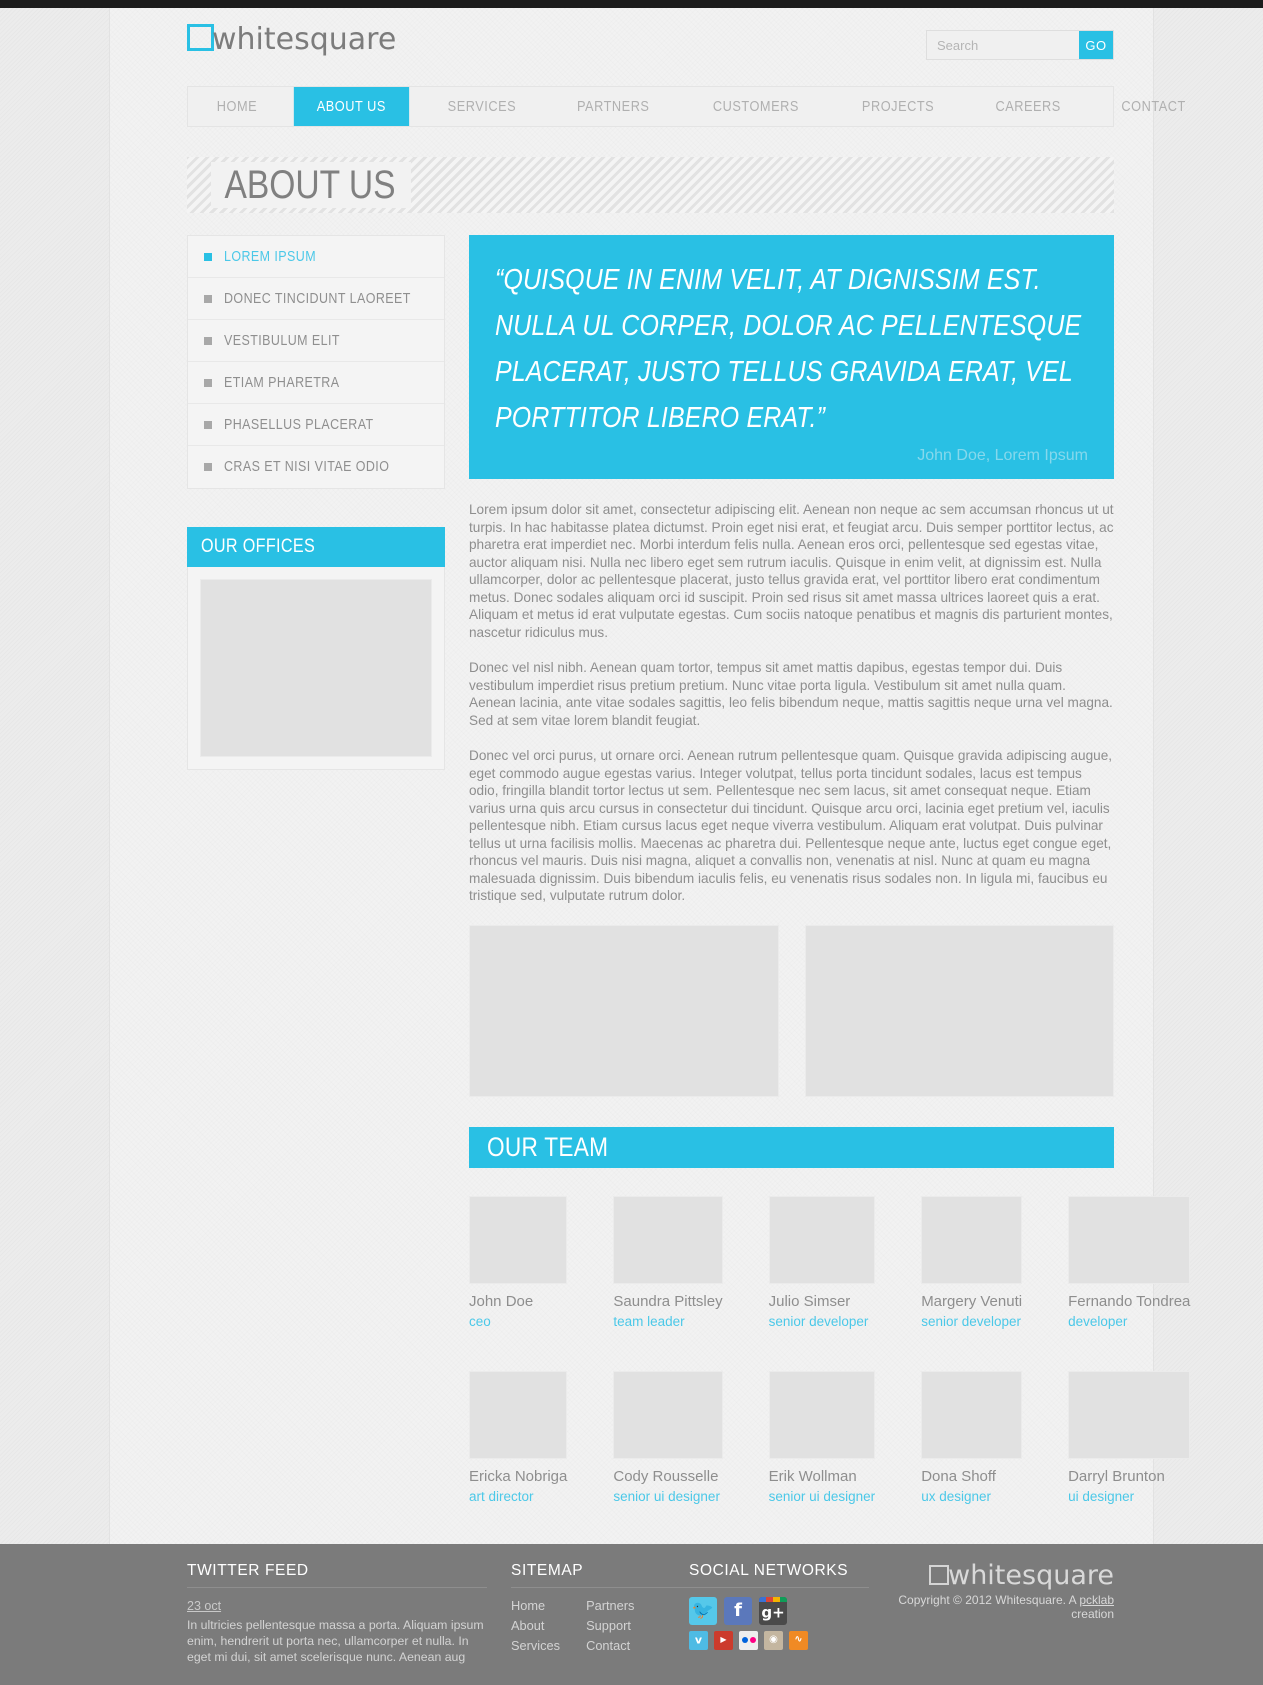  Describe the element at coordinates (773, 1640) in the screenshot. I see `instagram-icon: ◉` at that location.